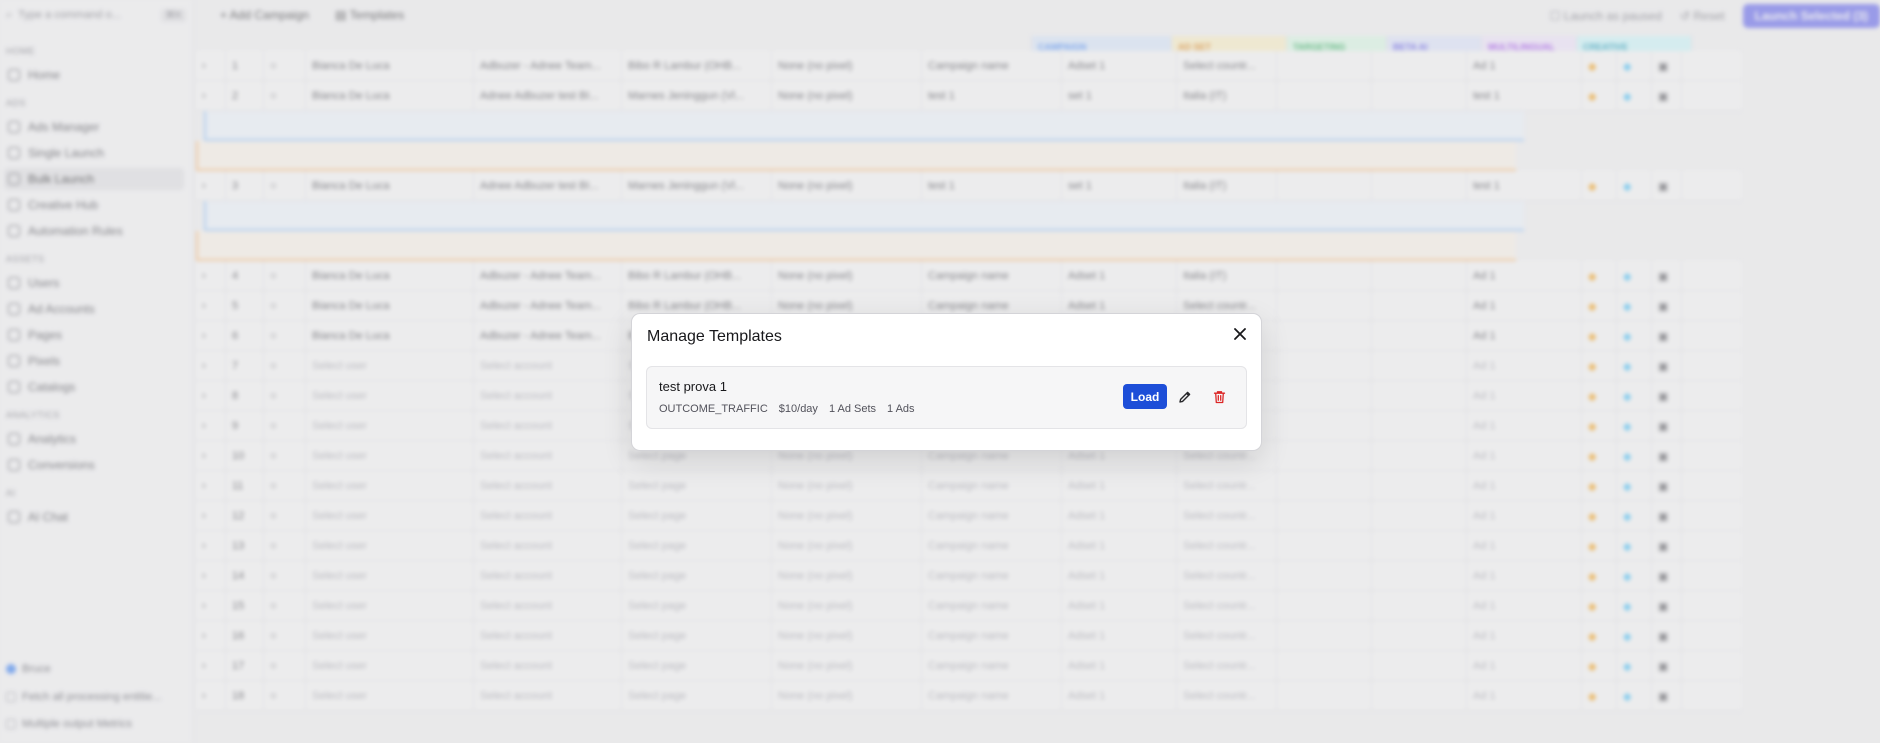 The image size is (1880, 743). What do you see at coordinates (1145, 396) in the screenshot?
I see `load-button: Load` at bounding box center [1145, 396].